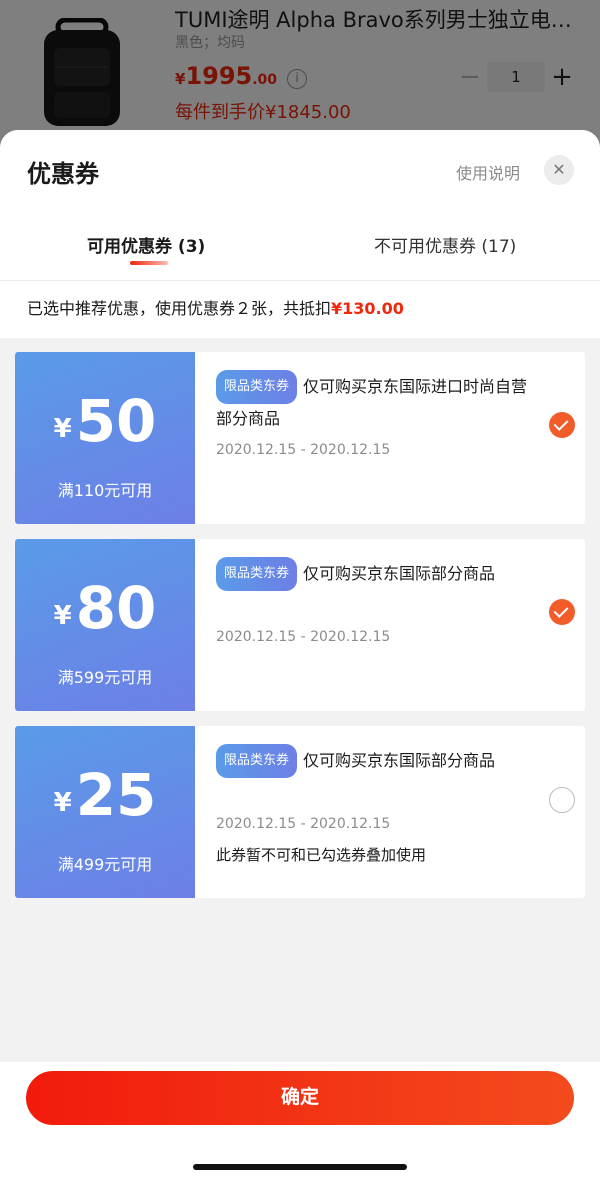 The image size is (600, 1183). I want to click on selection-summary: 已选中推荐优惠，使用优惠券２张，共抵扣¥130.00, so click(300, 309).